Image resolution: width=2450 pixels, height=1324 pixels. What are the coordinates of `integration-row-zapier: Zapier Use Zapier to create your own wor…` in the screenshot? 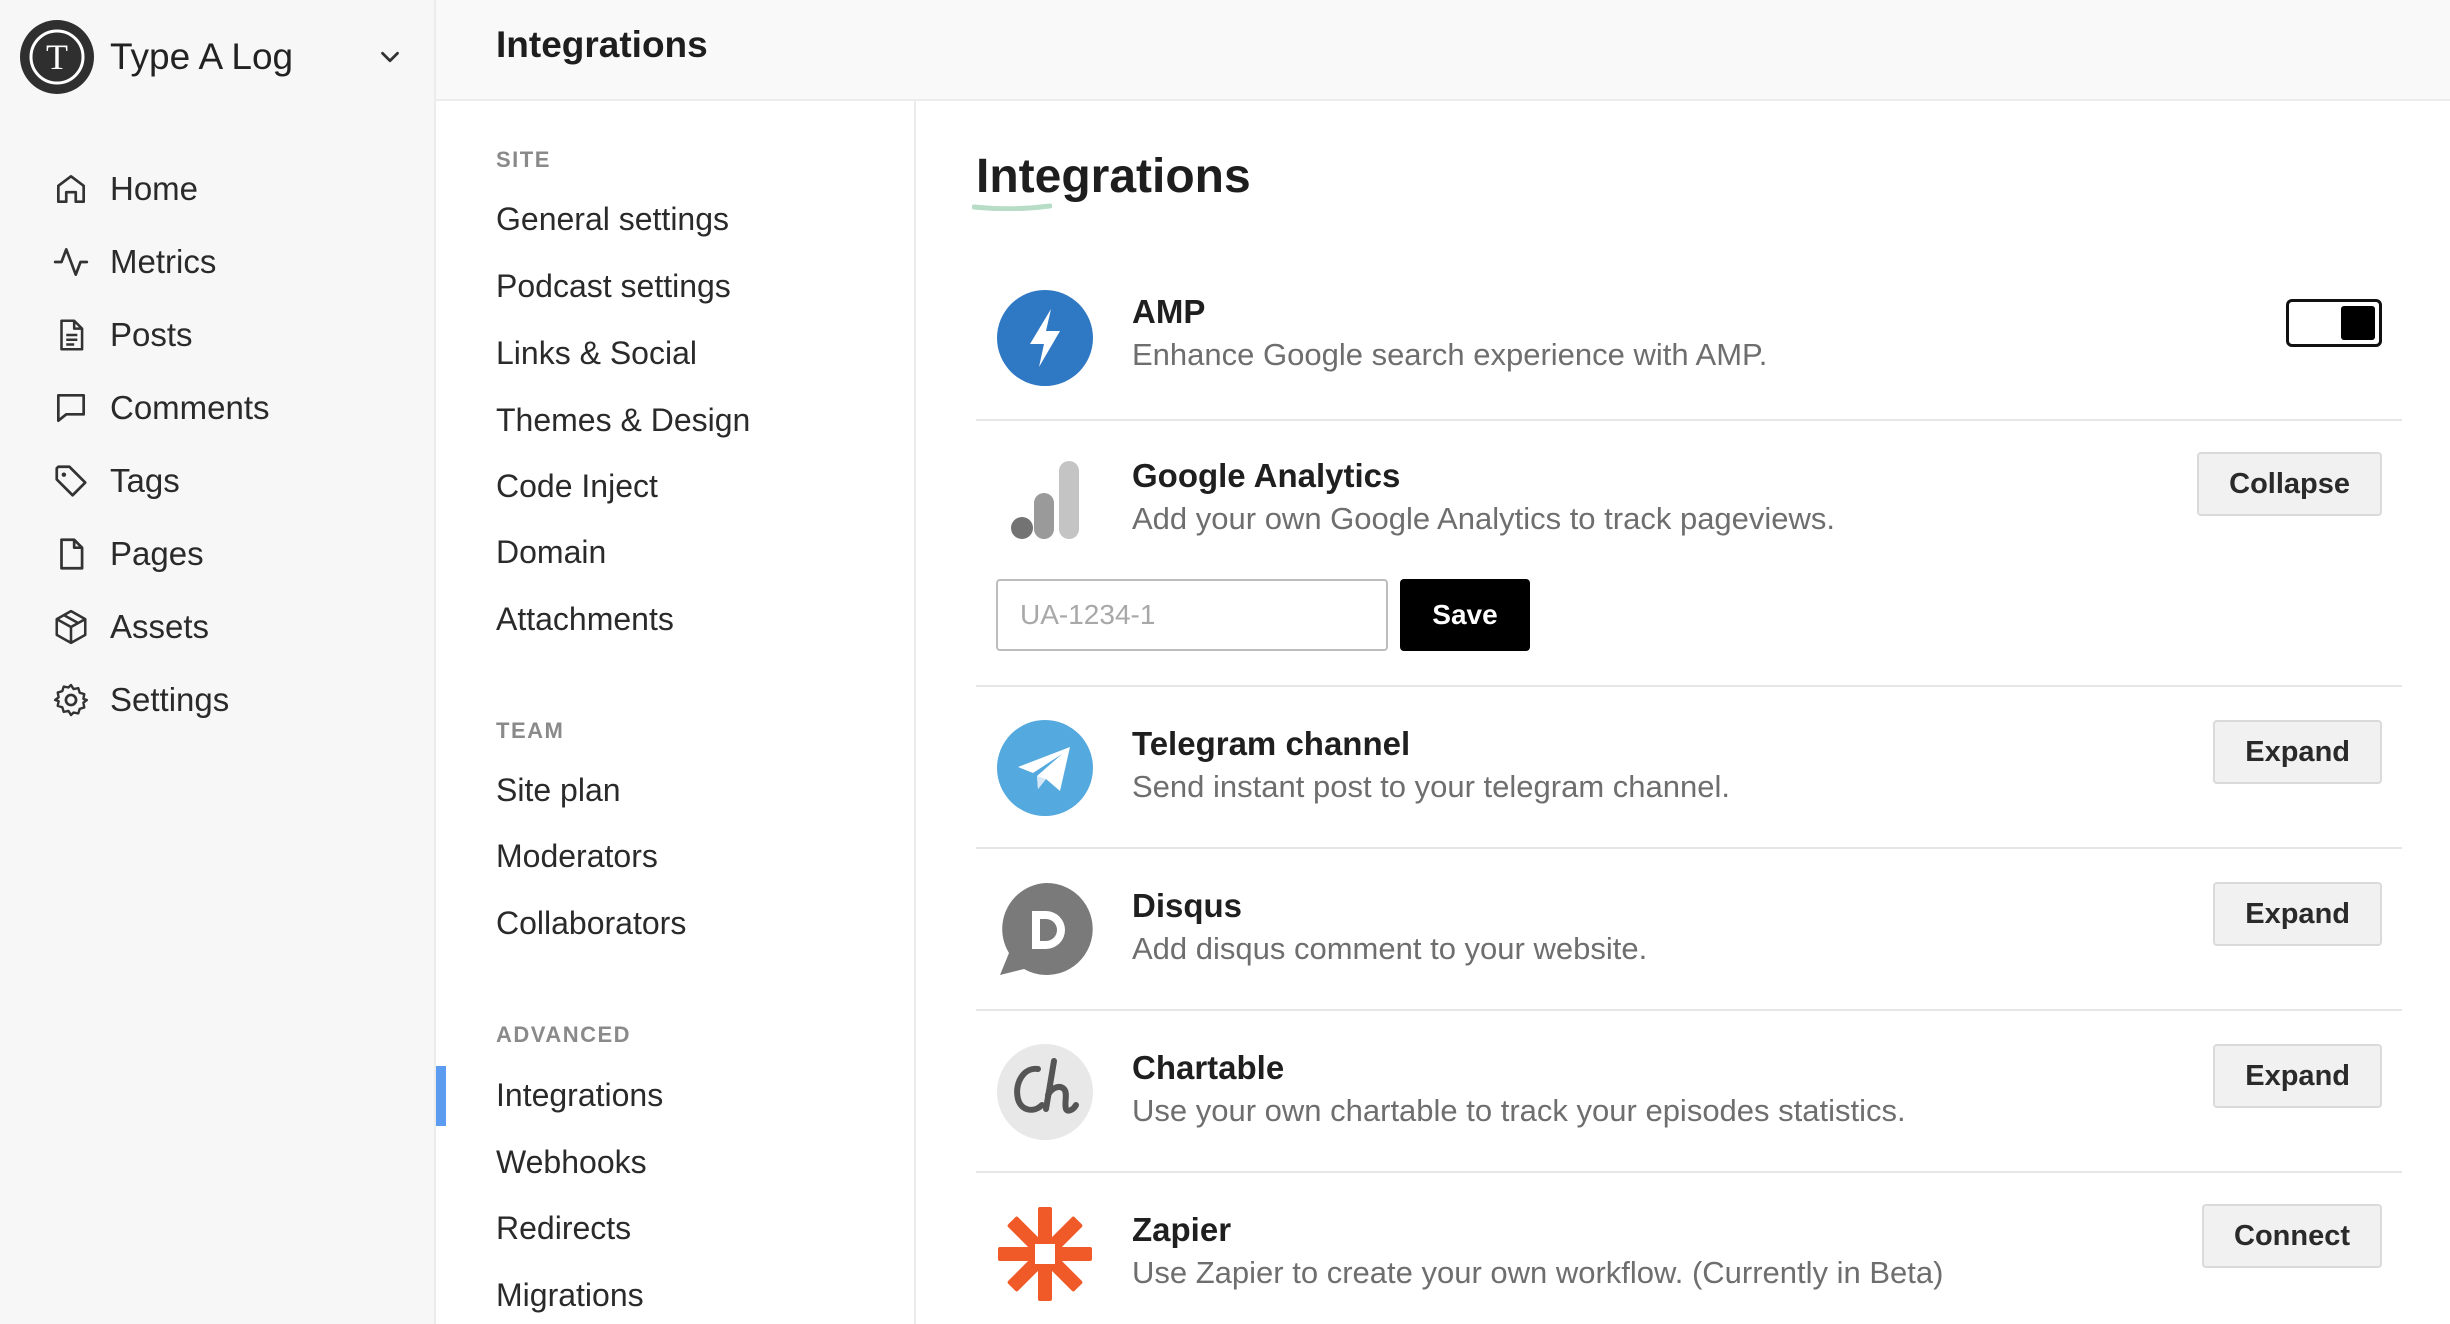 It's located at (1689, 1248).